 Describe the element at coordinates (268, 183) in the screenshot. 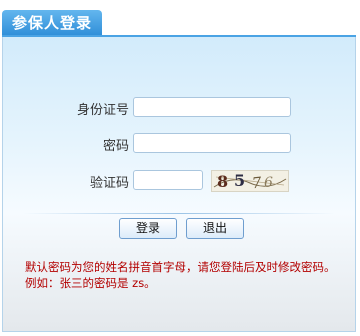

I see `svg-text: 6` at that location.